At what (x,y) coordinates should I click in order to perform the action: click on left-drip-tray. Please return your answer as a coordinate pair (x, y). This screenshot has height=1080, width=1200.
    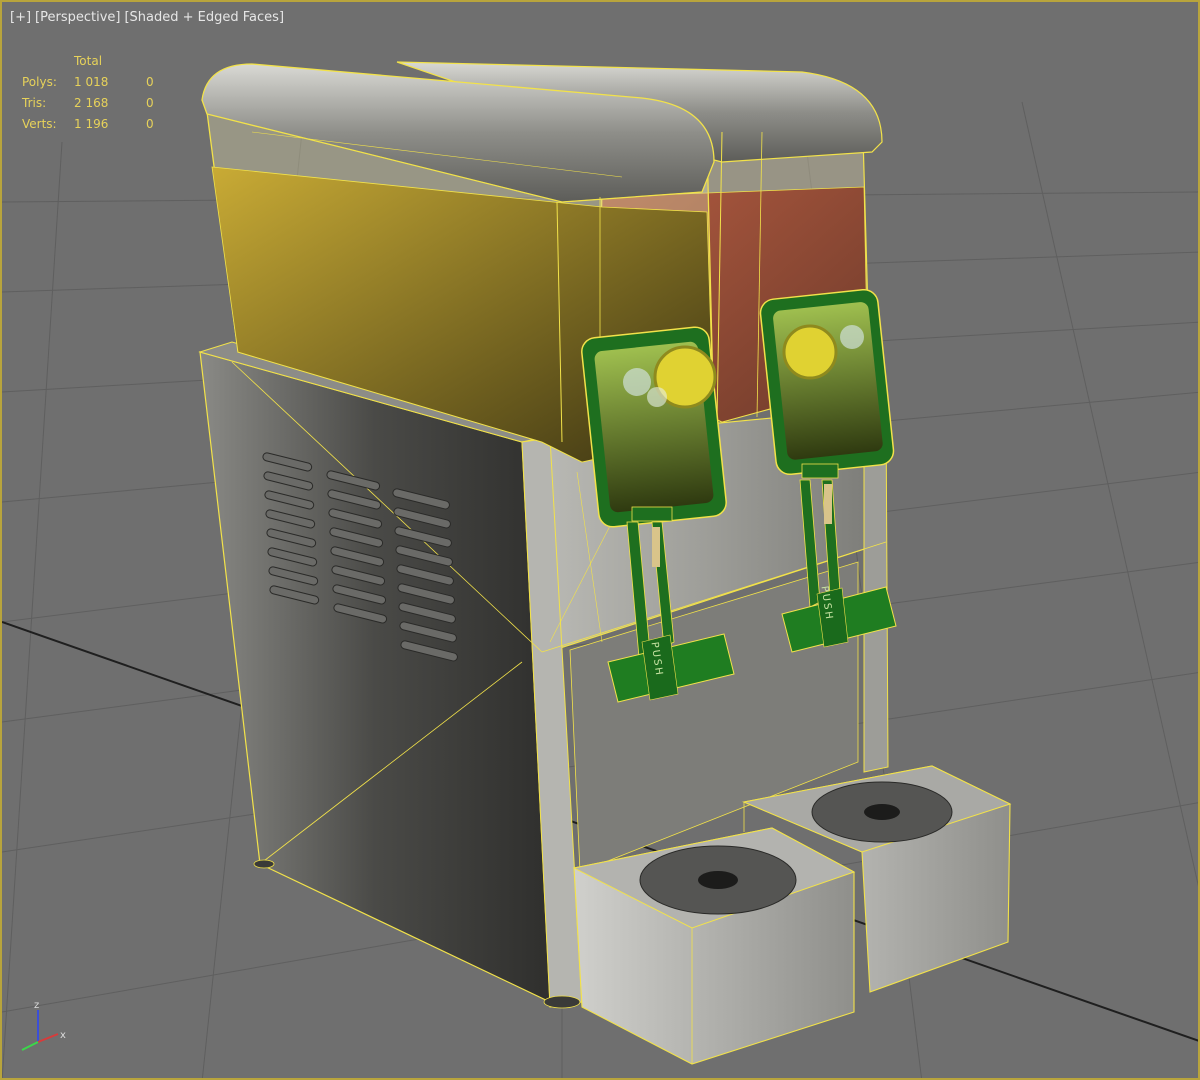
    Looking at the image, I should click on (714, 946).